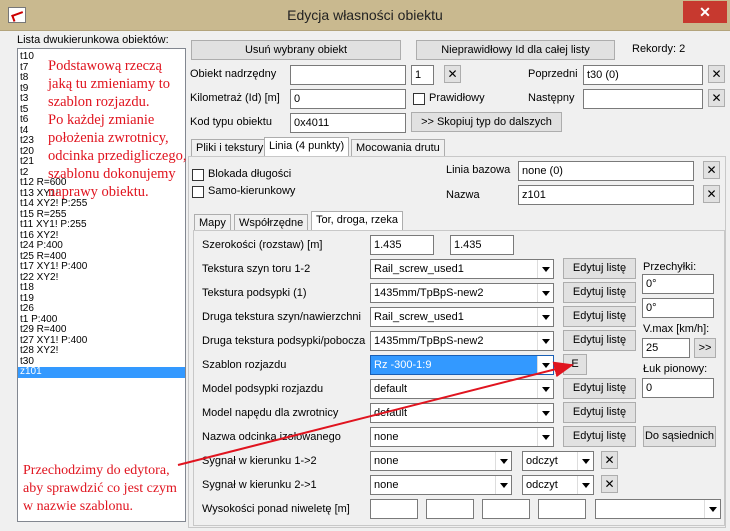 The height and width of the screenshot is (531, 730). What do you see at coordinates (357, 221) in the screenshot?
I see `tab-track: Tor, droga, rzeka` at bounding box center [357, 221].